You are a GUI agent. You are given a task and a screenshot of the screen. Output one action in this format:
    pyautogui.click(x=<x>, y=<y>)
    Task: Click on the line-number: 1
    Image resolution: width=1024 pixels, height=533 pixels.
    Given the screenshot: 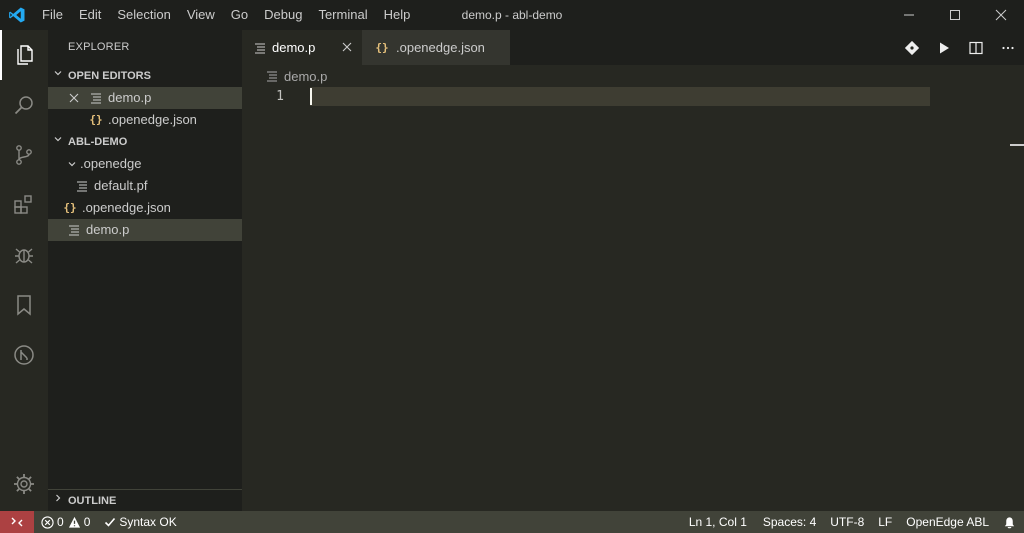 What is the action you would take?
    pyautogui.click(x=280, y=96)
    